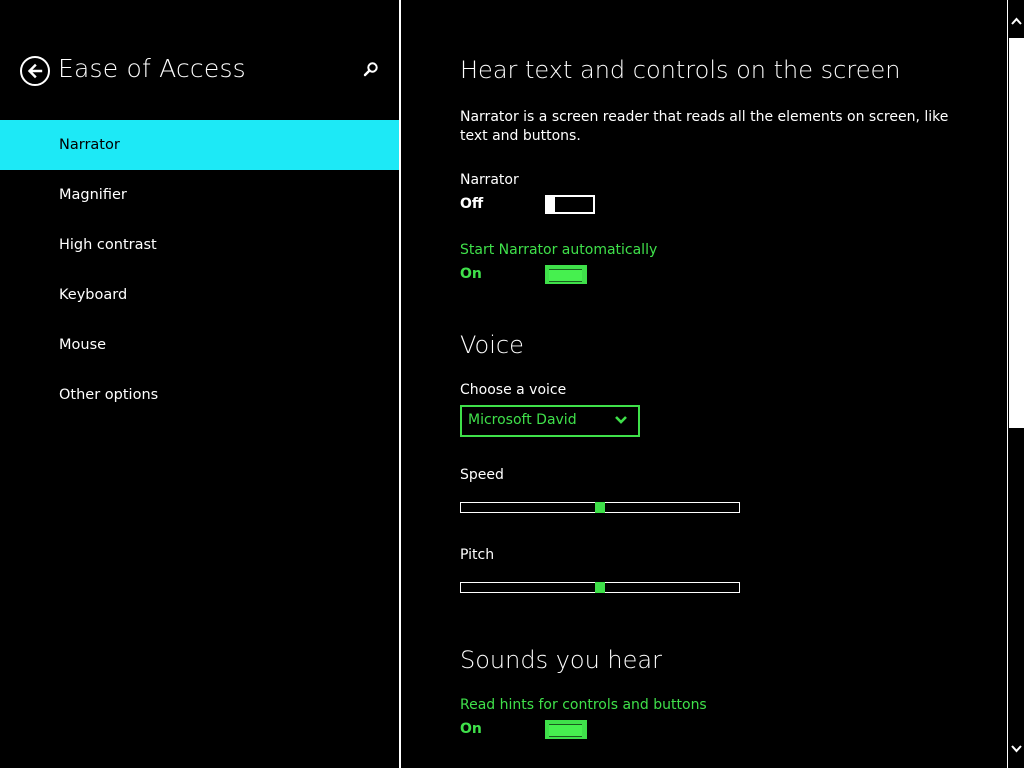 The image size is (1024, 768). I want to click on nav-item-other-options: Other options, so click(199, 395).